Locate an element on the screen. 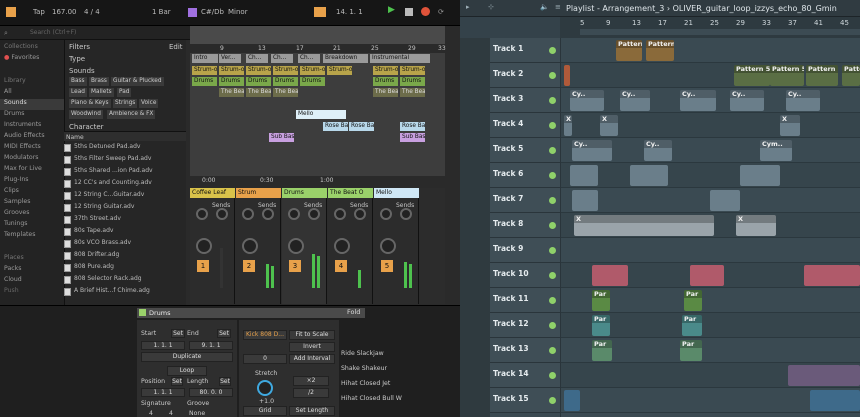  double-button: ×2 is located at coordinates (311, 381).